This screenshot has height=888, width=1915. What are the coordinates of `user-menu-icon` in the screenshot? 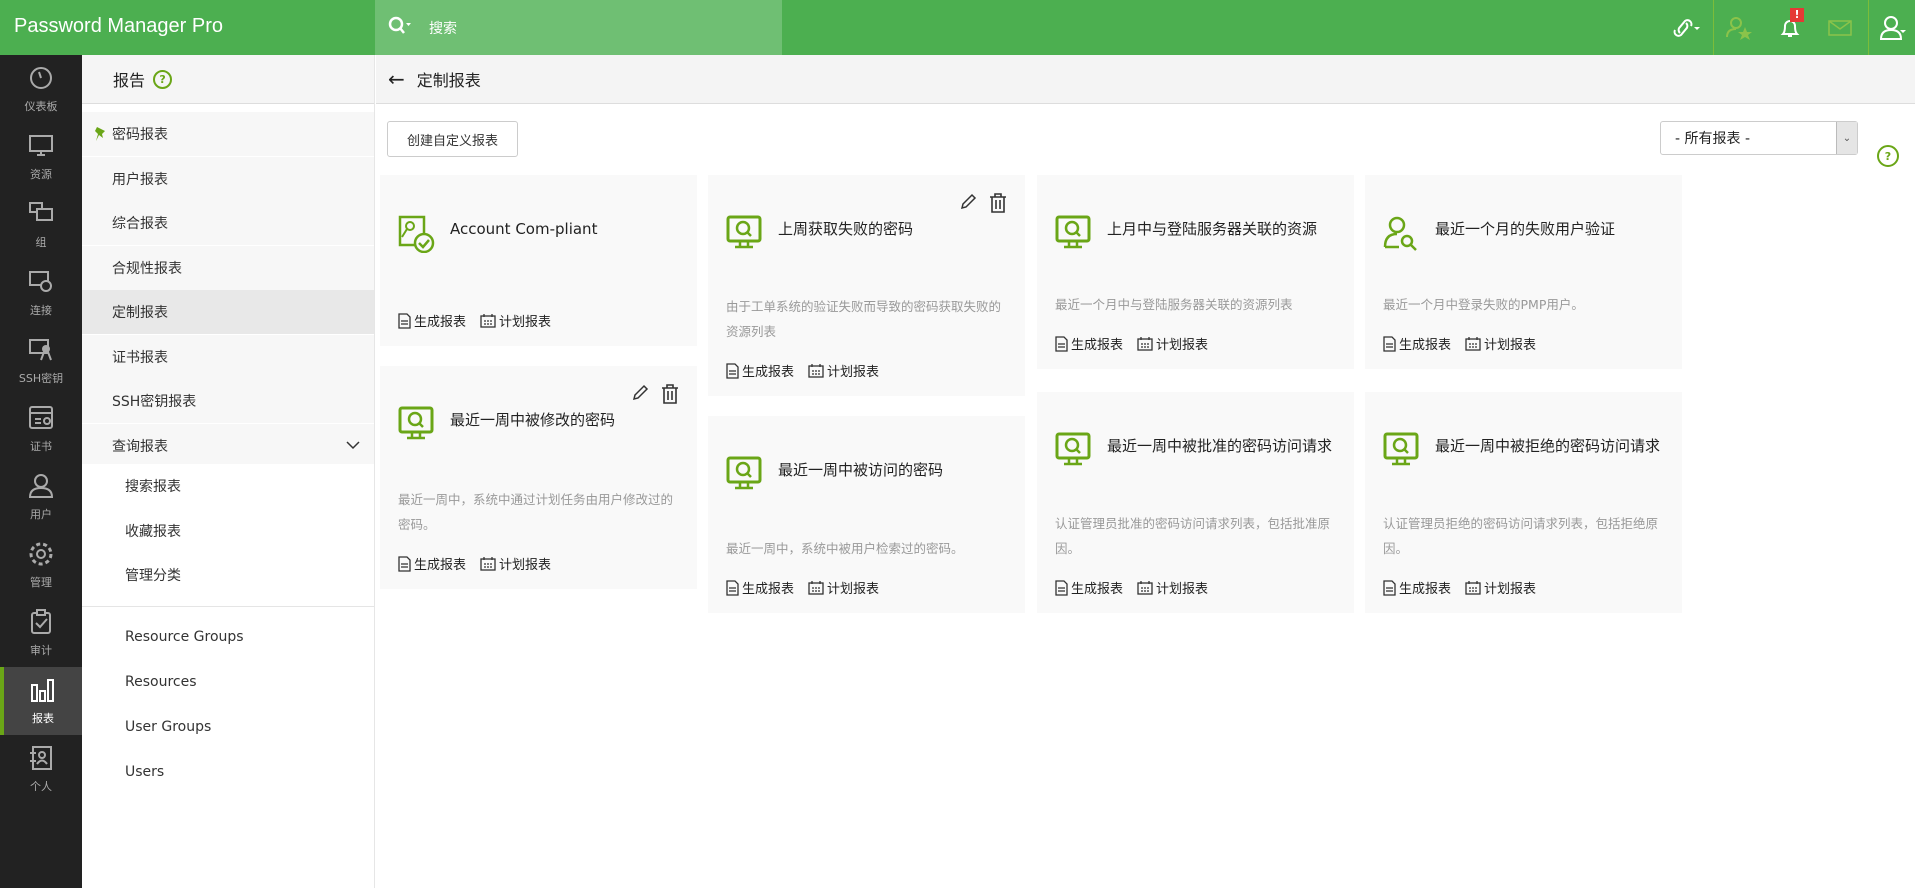 It's located at (1892, 27).